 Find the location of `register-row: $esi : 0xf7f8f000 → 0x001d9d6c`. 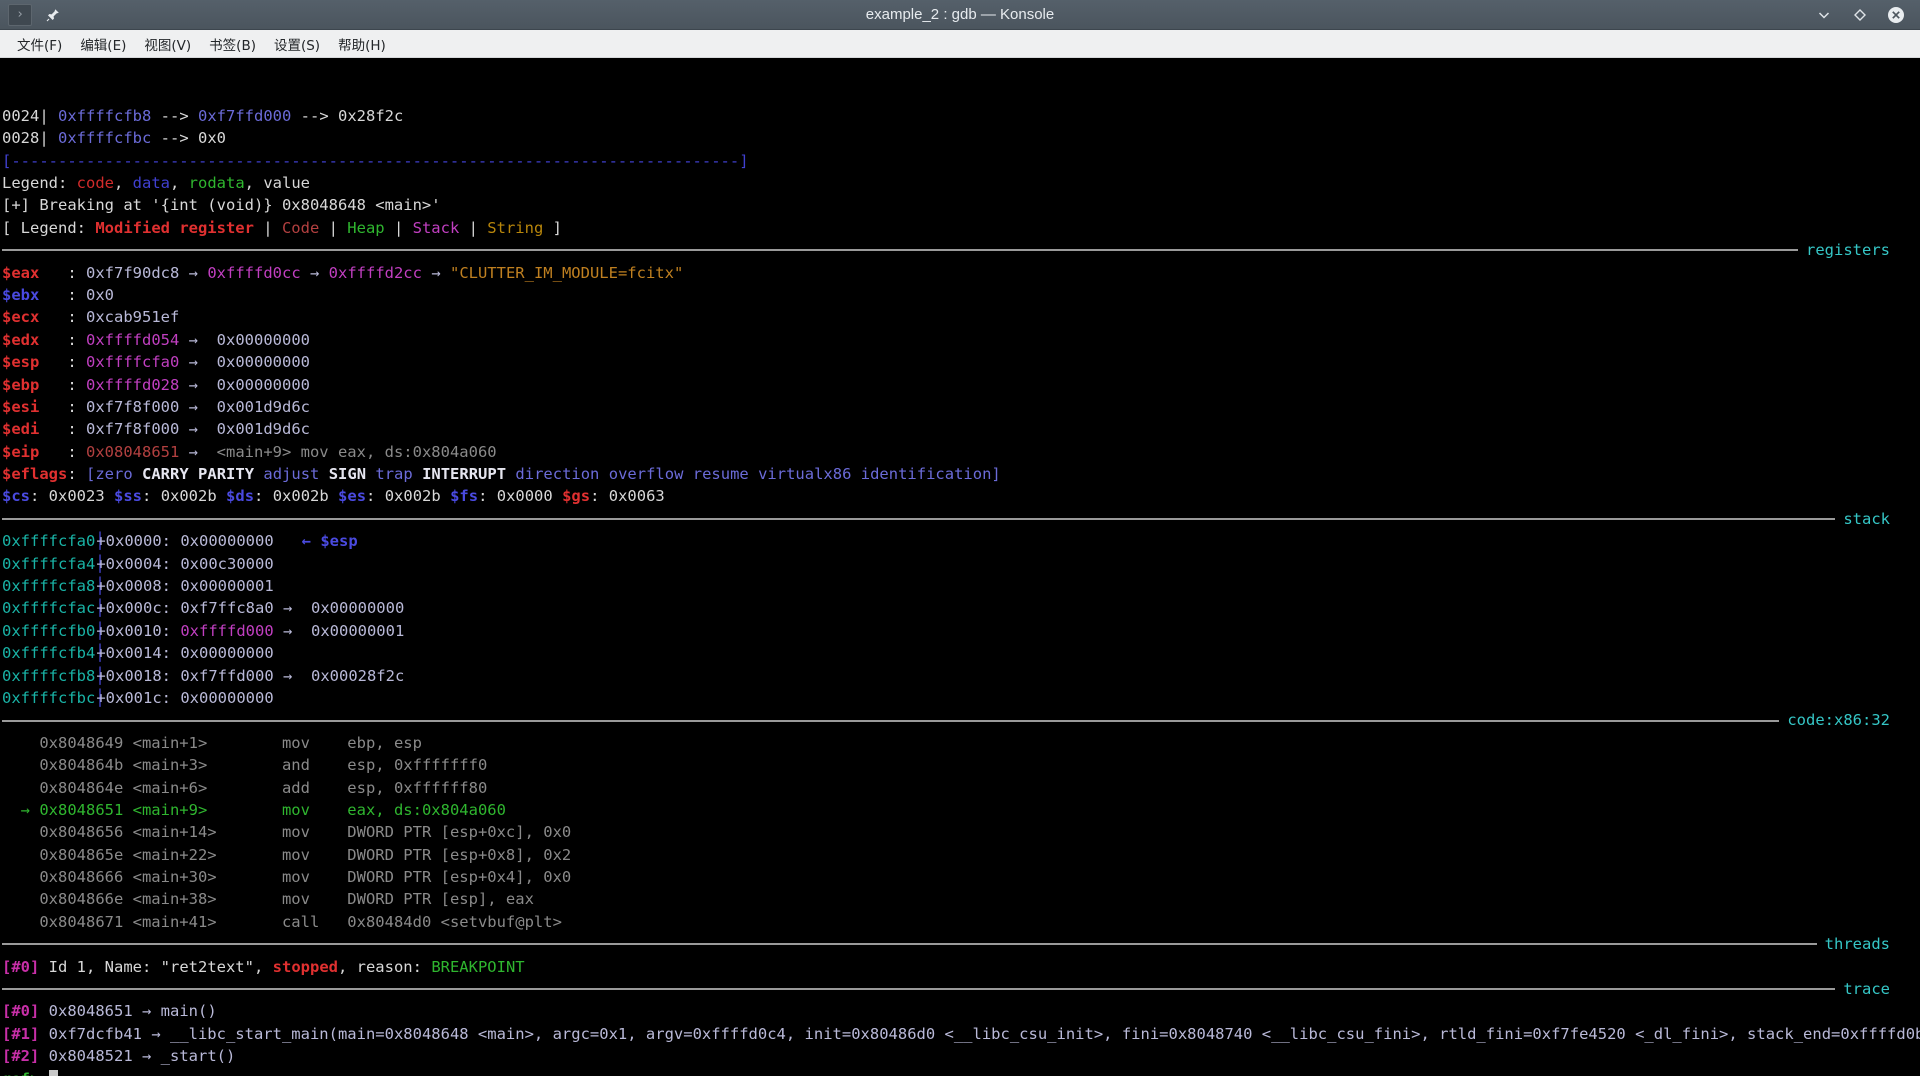

register-row: $esi : 0xf7f8f000 → 0x001d9d6c is located at coordinates (156, 406).